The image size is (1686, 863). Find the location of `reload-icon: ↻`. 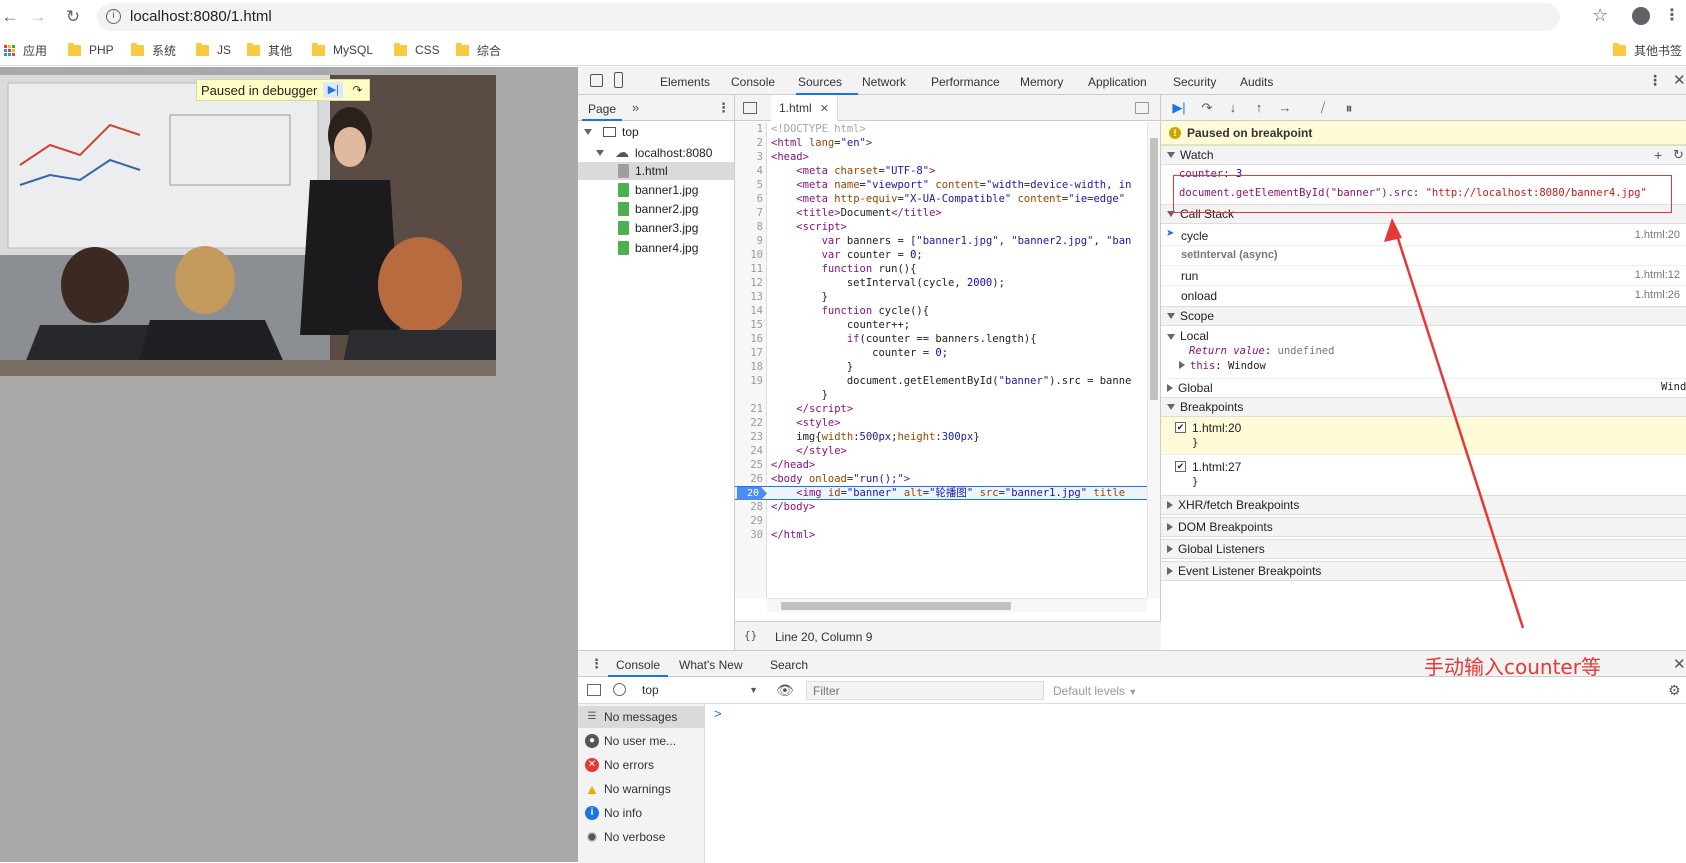

reload-icon: ↻ is located at coordinates (73, 17).